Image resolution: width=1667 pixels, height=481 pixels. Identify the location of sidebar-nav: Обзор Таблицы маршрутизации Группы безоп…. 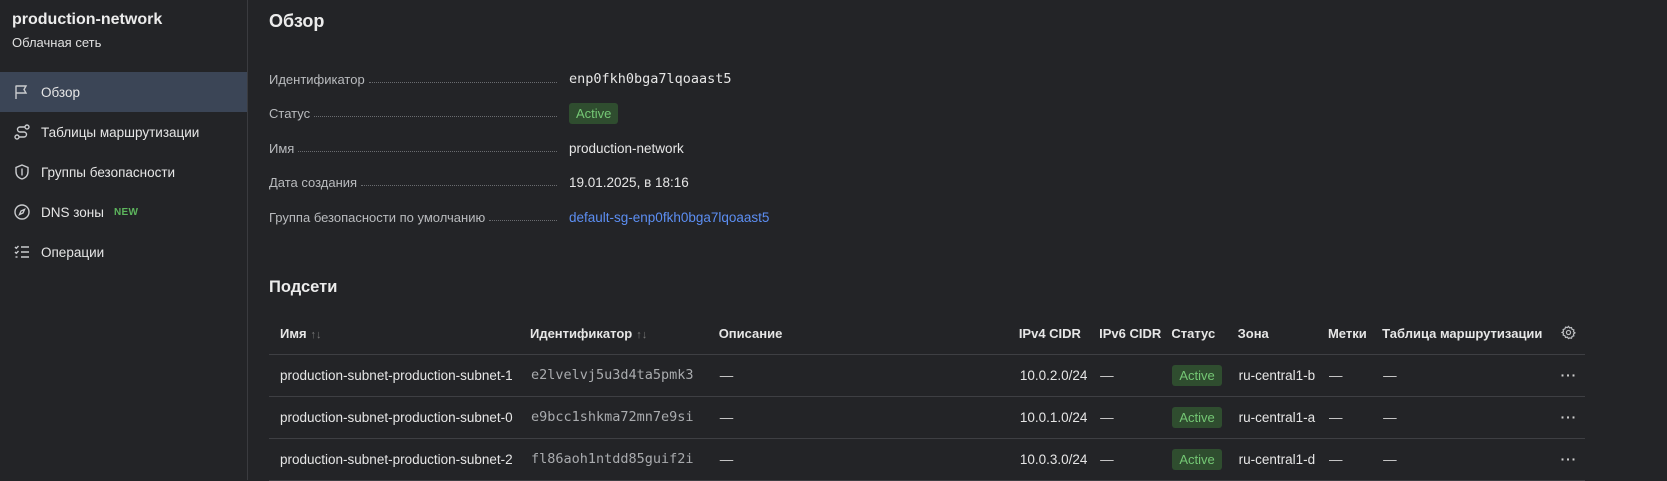
(123, 172).